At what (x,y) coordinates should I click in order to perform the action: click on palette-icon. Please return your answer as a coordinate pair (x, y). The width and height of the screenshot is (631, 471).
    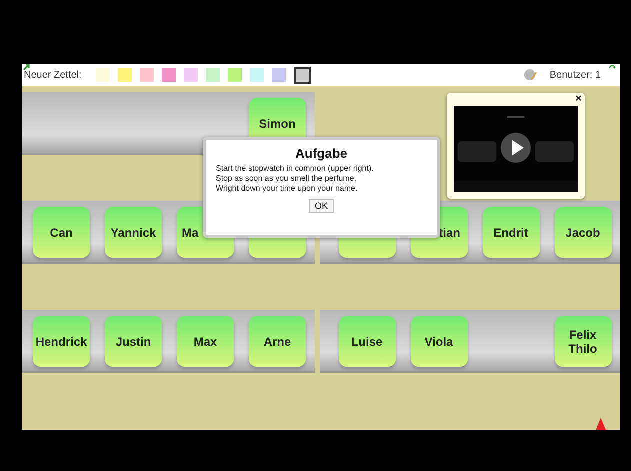
    Looking at the image, I should click on (531, 75).